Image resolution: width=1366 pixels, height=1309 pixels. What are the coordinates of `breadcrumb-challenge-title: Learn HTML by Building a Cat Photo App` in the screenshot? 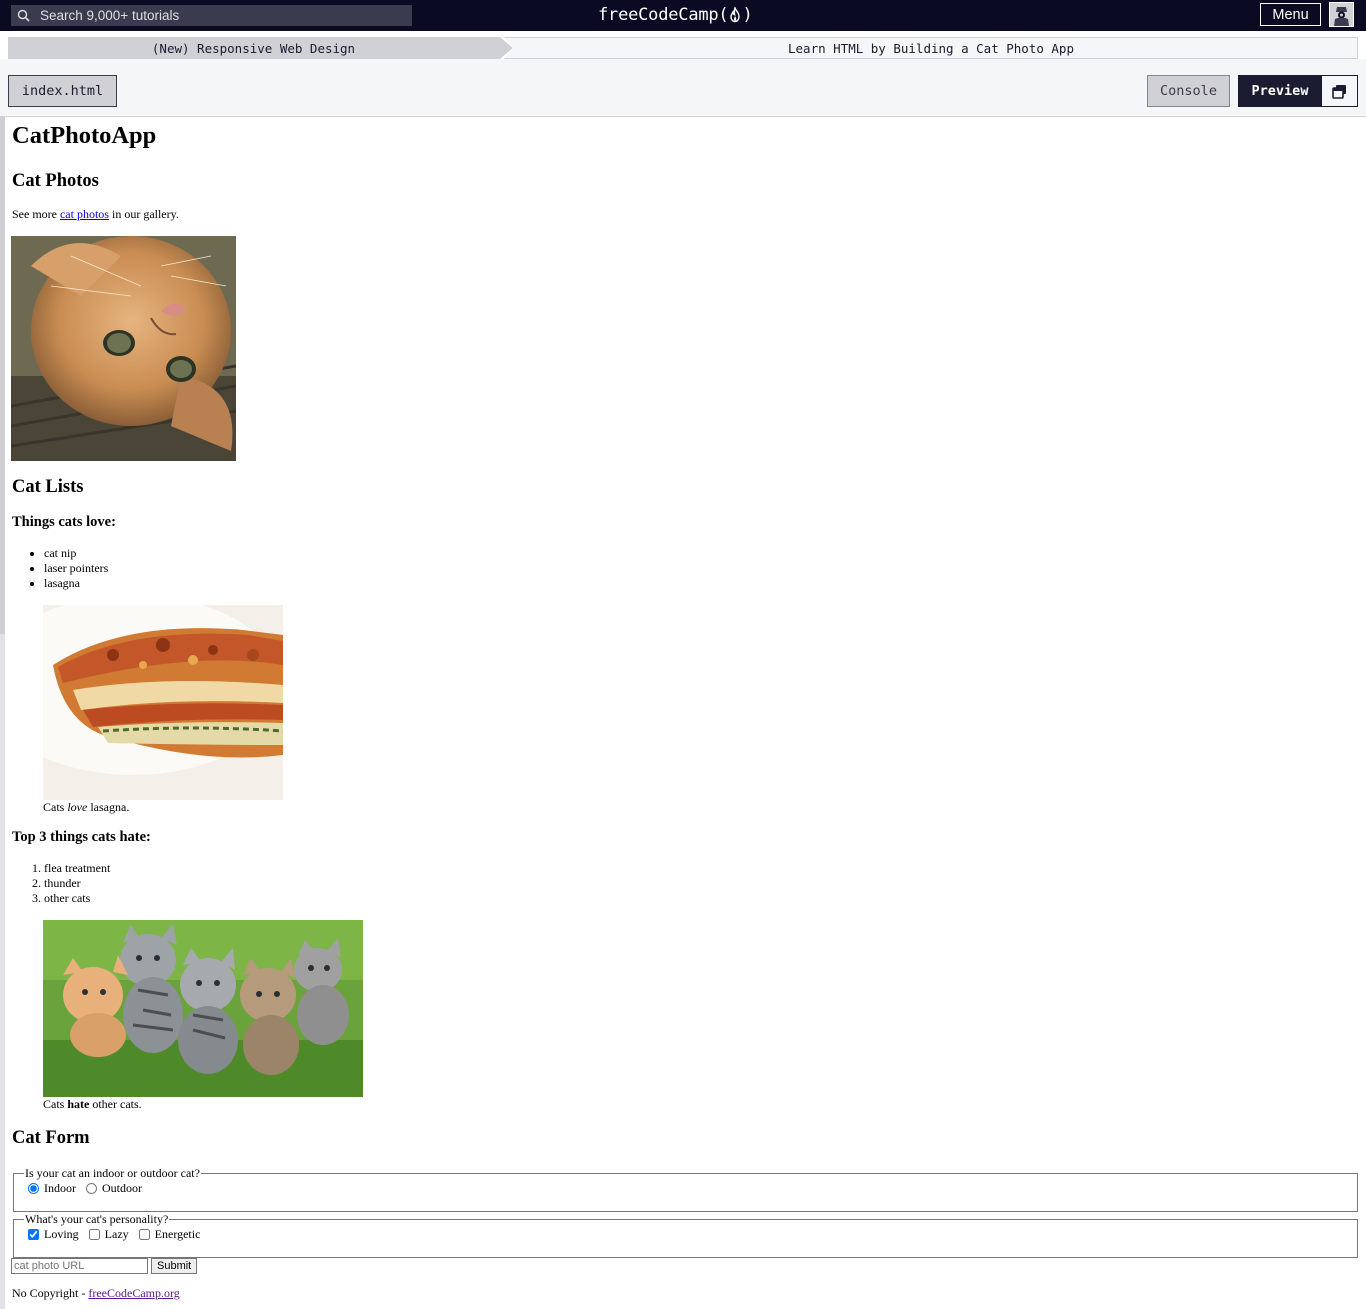 It's located at (931, 48).